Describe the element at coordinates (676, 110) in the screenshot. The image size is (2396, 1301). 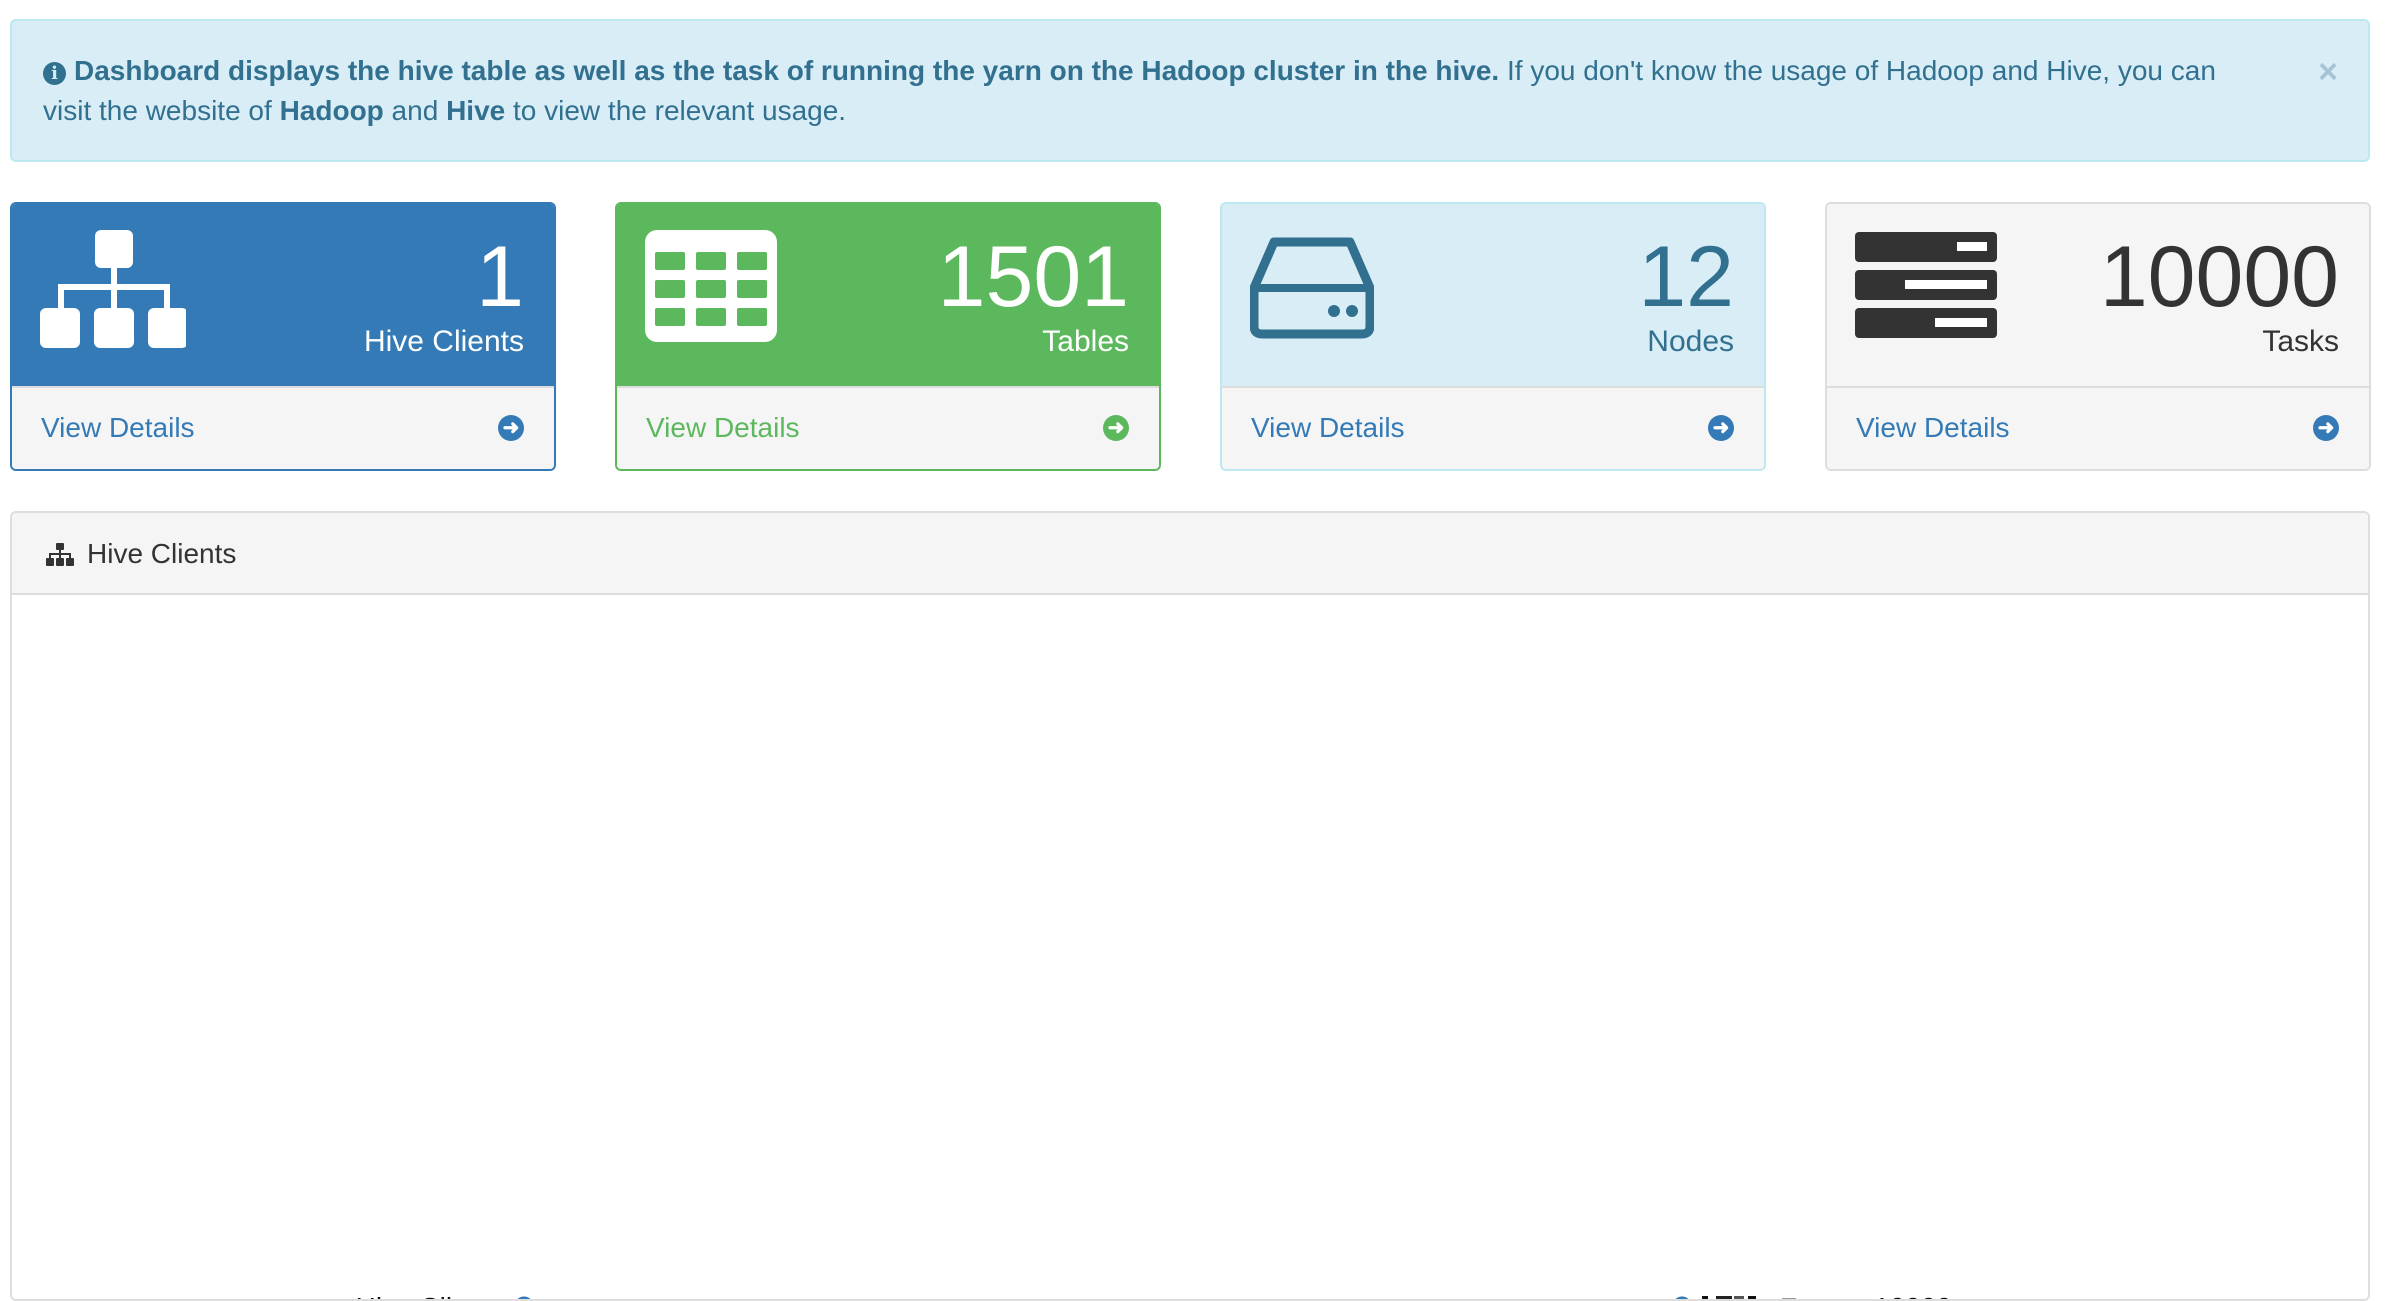
I see `alert-text-end: to view the relevant usage.` at that location.